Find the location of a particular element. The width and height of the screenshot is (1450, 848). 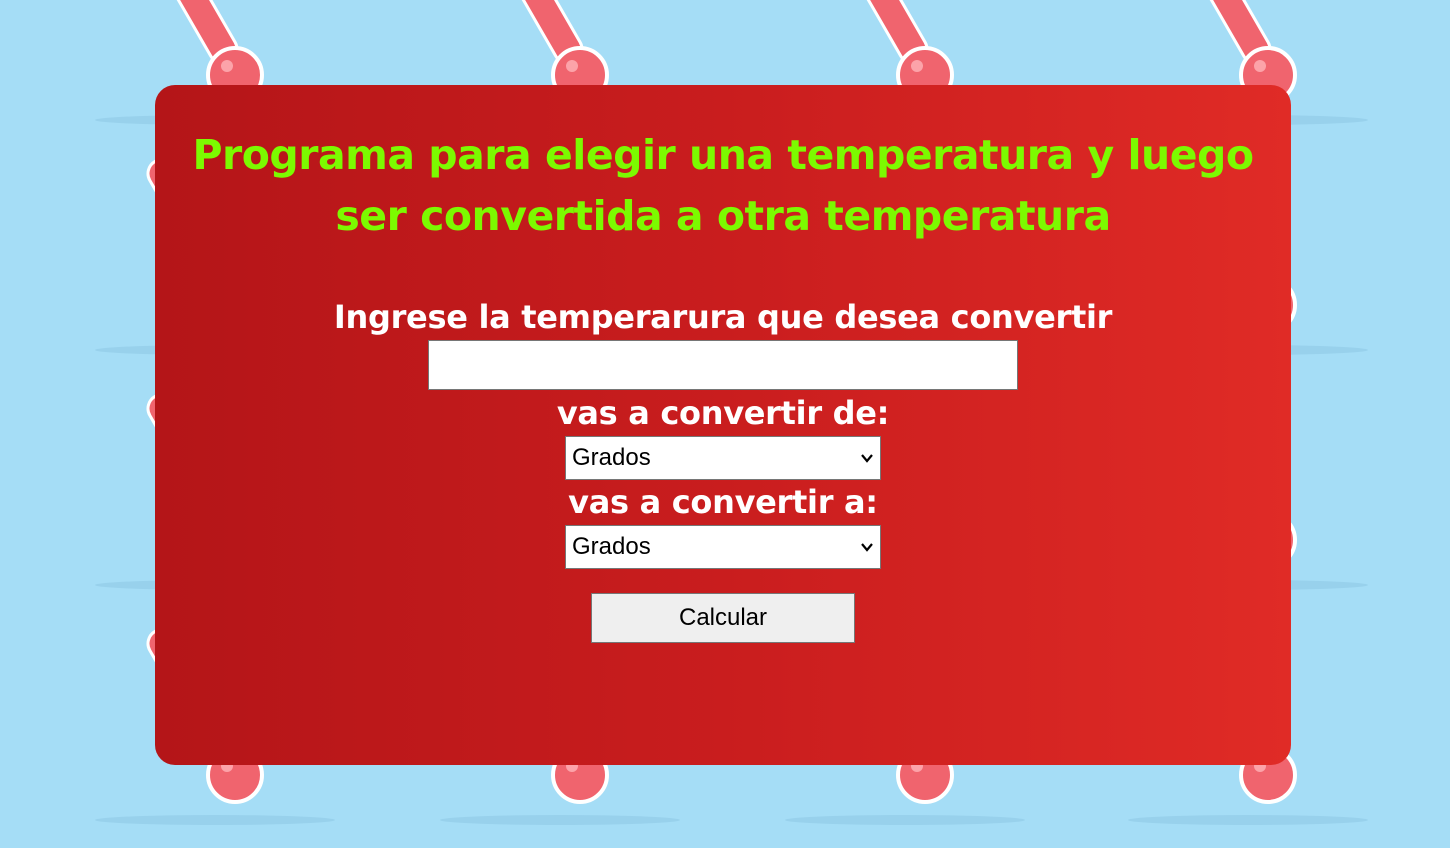

to-unit-selected-value: Grados is located at coordinates (611, 546).